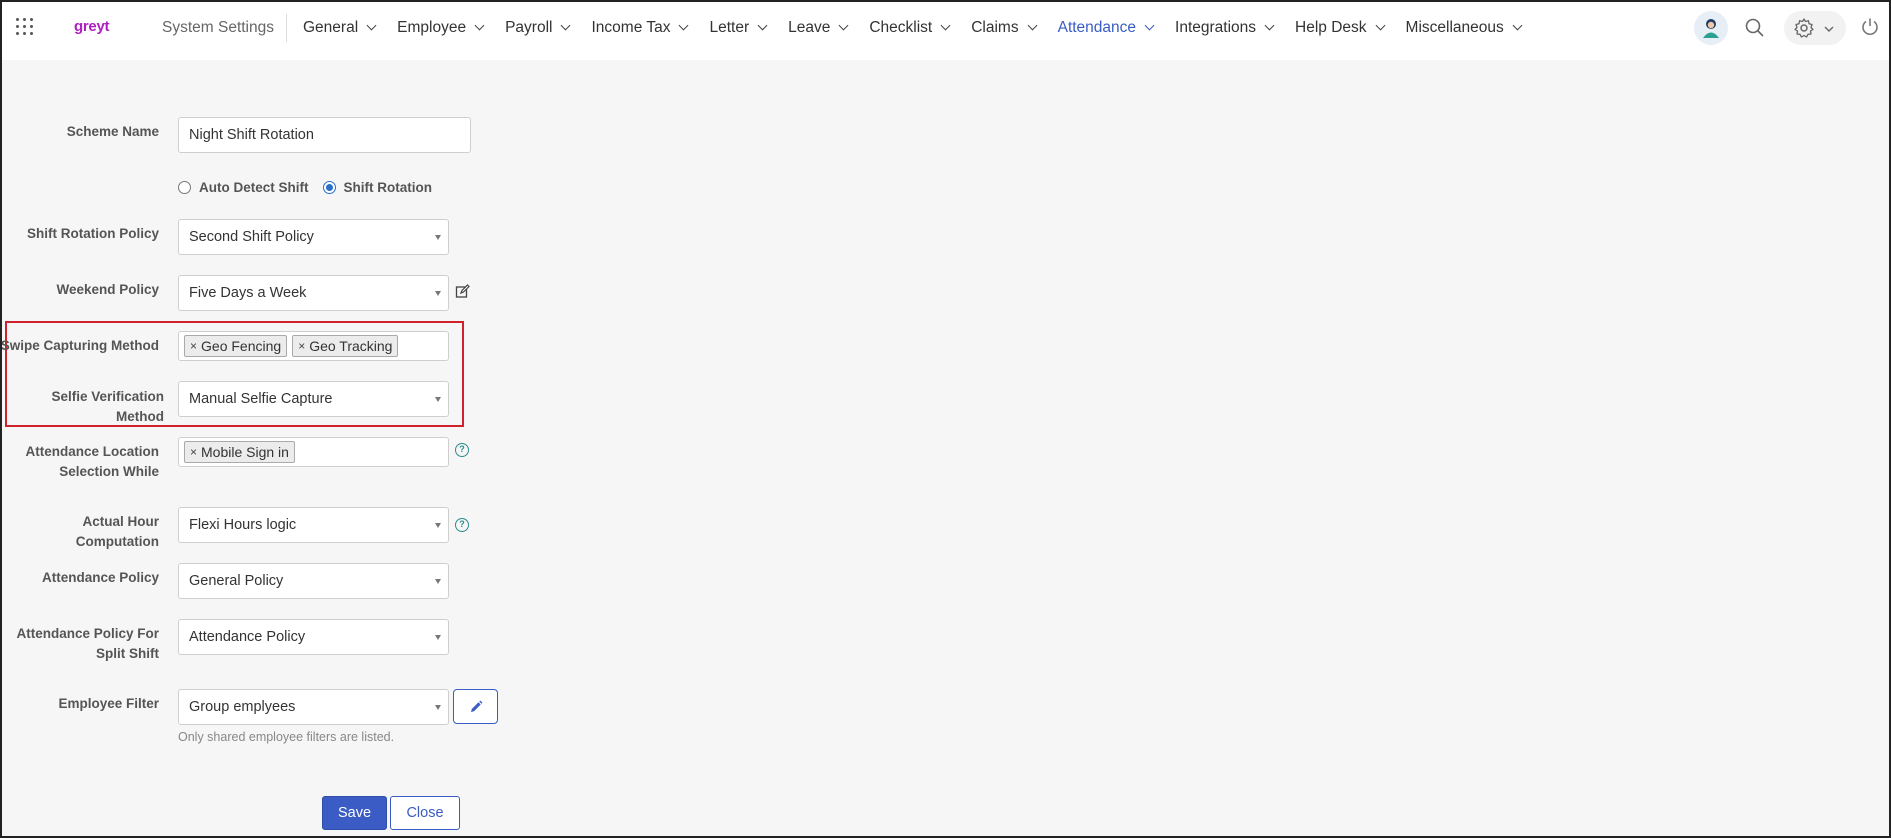 The image size is (1891, 838). Describe the element at coordinates (1097, 27) in the screenshot. I see `nav-label: Attendance` at that location.